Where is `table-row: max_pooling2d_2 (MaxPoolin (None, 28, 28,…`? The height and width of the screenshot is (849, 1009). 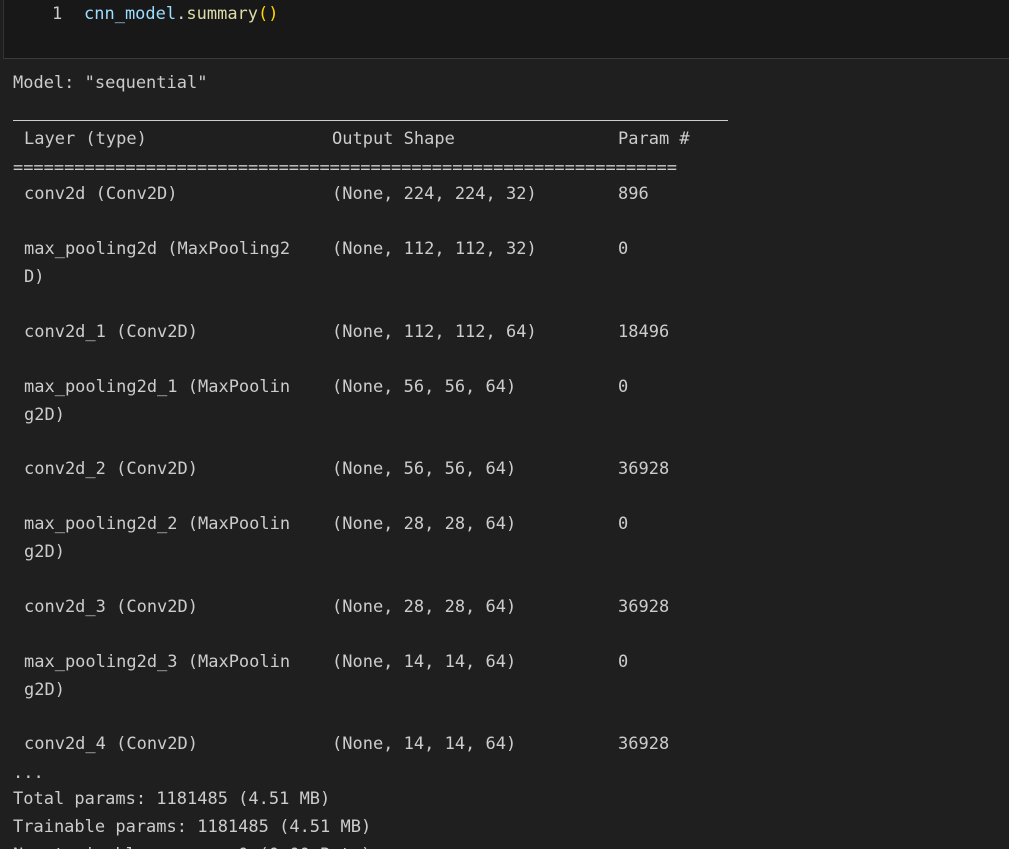
table-row: max_pooling2d_2 (MaxPoolin (None, 28, 28,… is located at coordinates (393, 536).